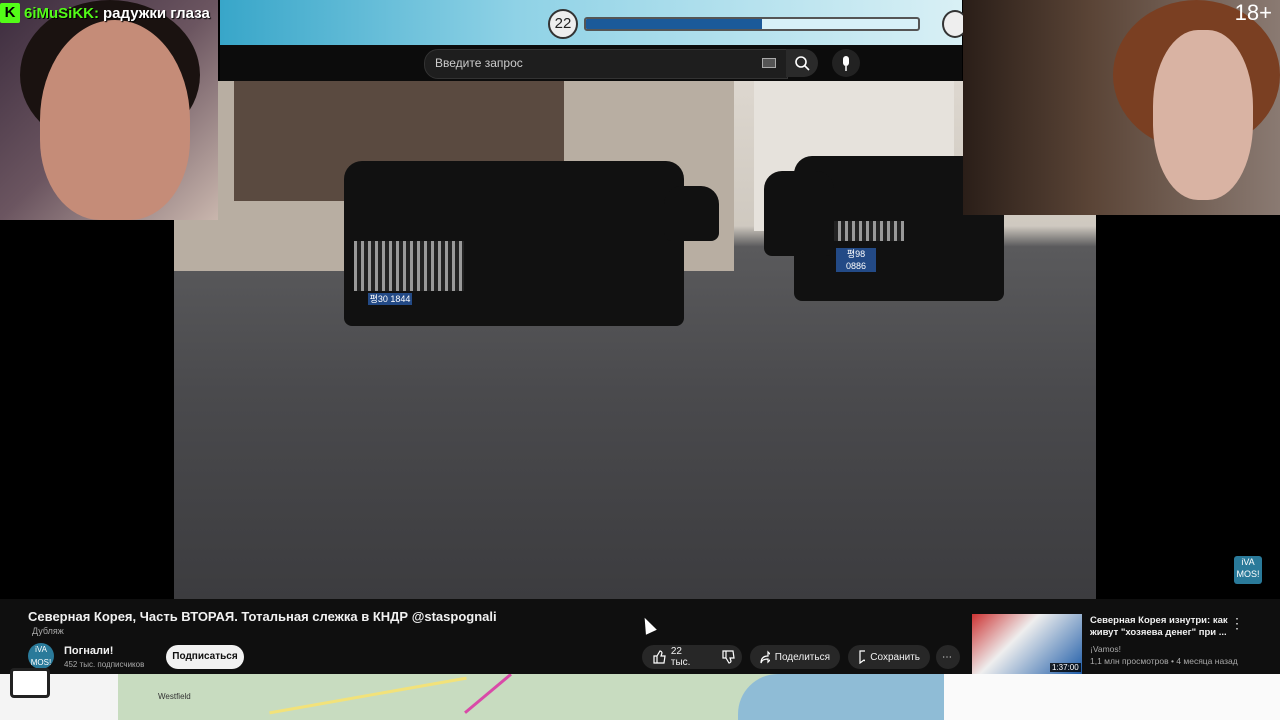 The image size is (1280, 720). Describe the element at coordinates (1237, 623) in the screenshot. I see `recommended-more-icon: ⋮` at that location.